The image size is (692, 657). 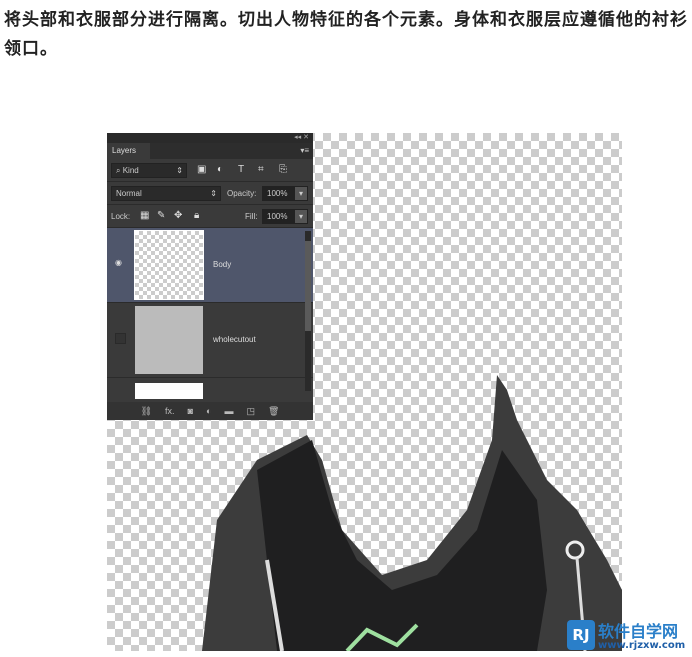 I want to click on type-filter-icon: T, so click(x=241, y=169).